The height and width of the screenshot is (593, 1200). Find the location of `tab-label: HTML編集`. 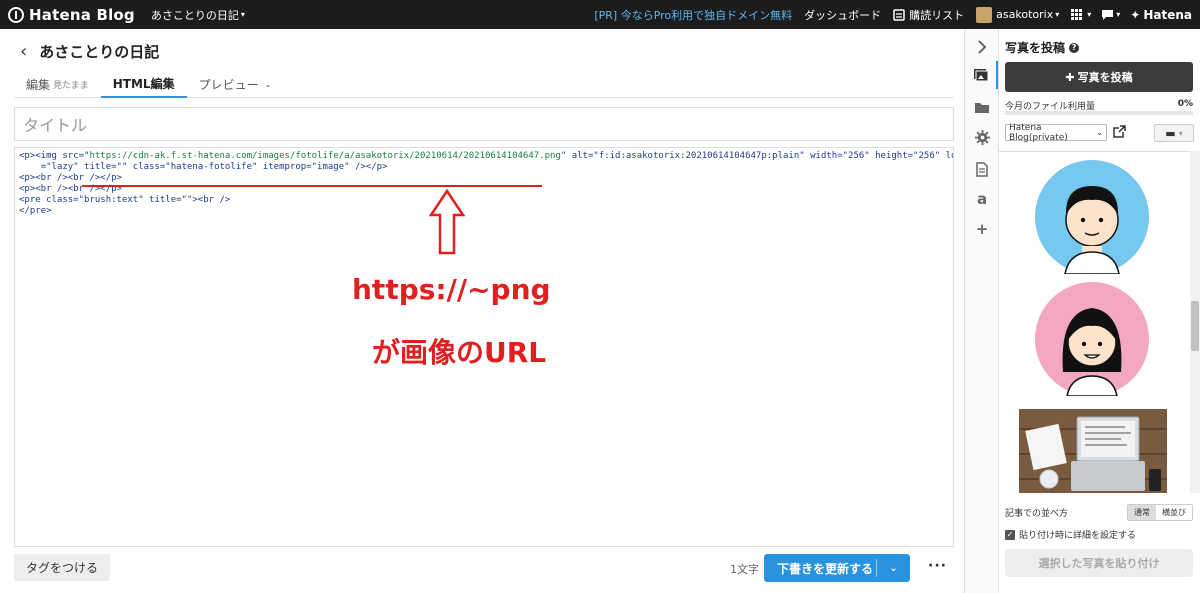

tab-label: HTML編集 is located at coordinates (143, 84).